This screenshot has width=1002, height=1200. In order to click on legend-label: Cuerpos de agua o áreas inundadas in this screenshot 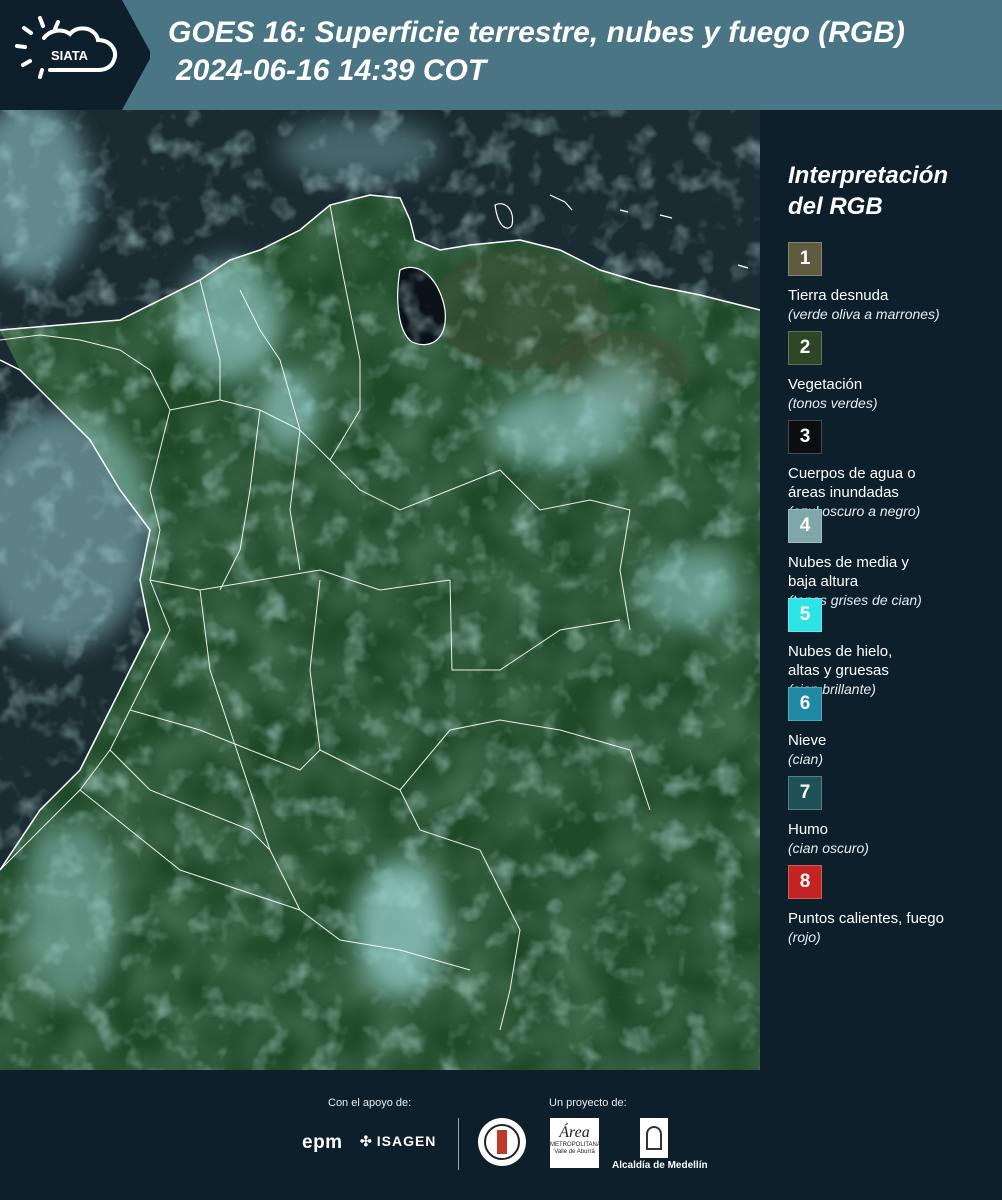, I will do `click(852, 483)`.